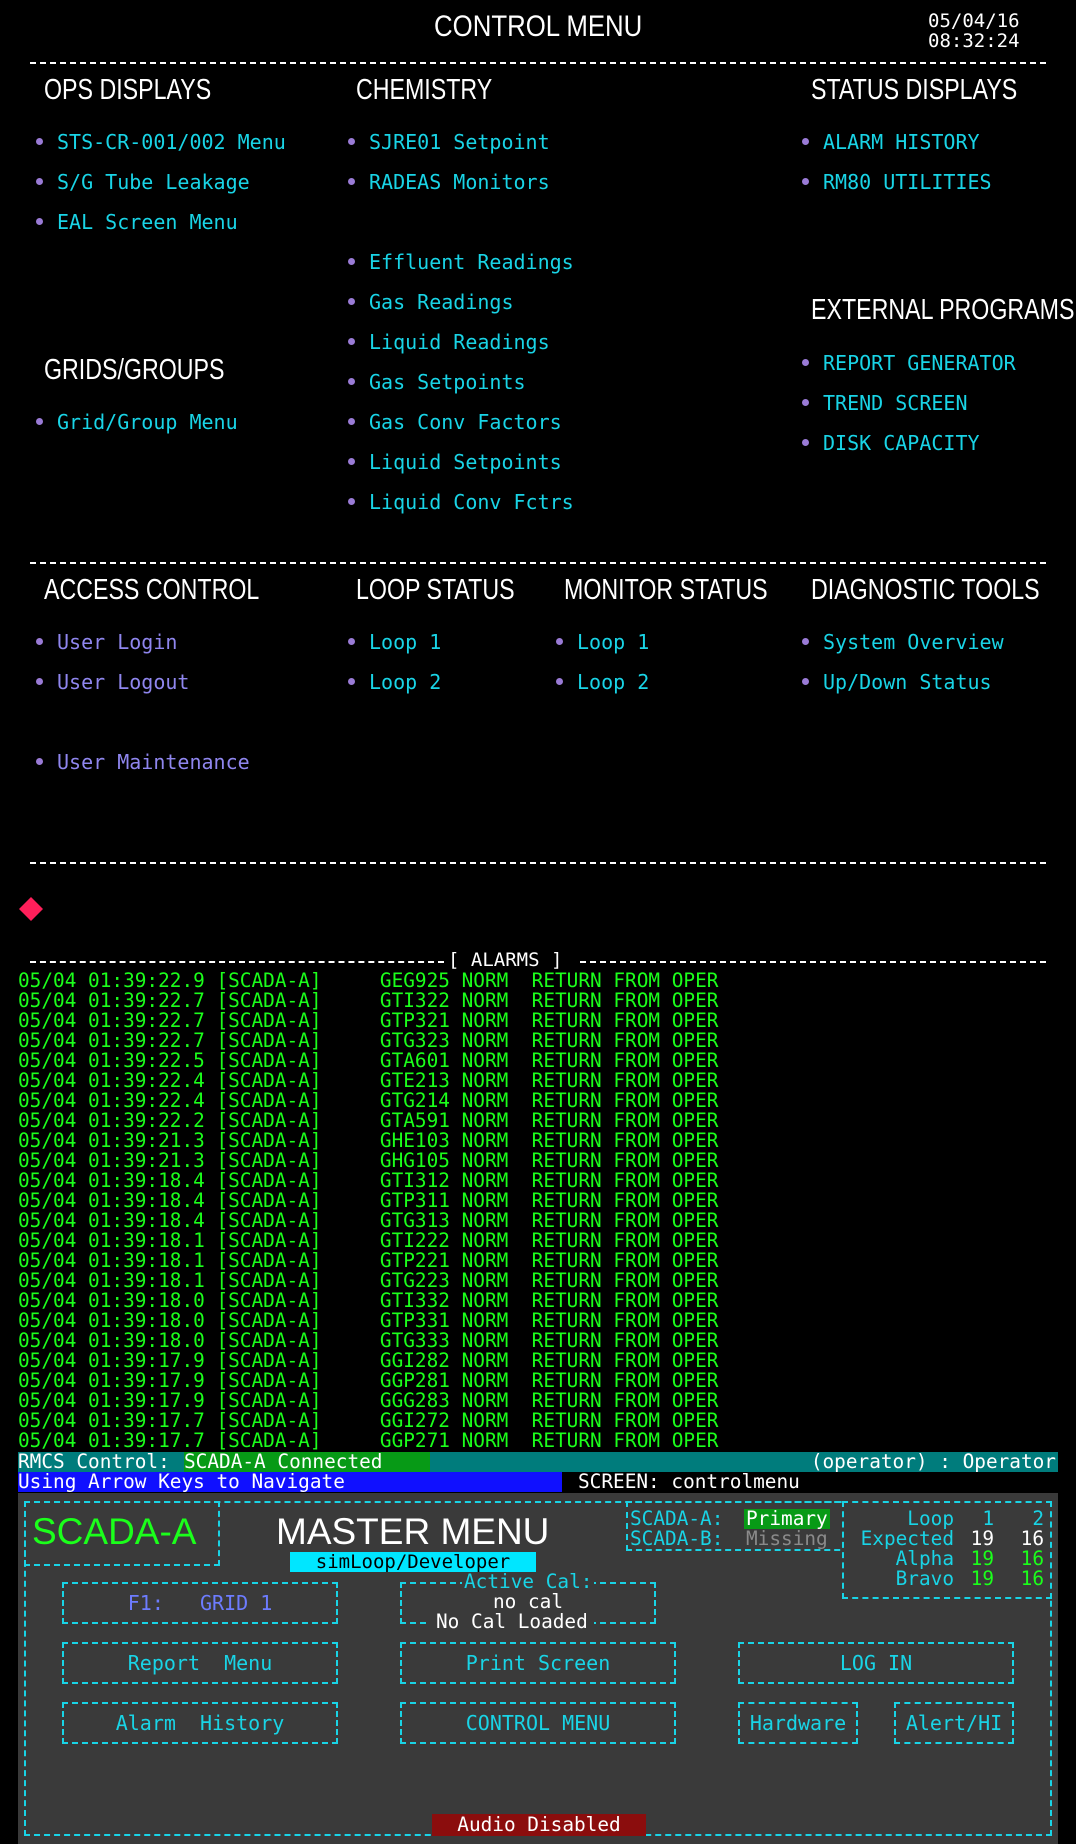  I want to click on menu-item-rm80: RM80 UTILITIES, so click(897, 182).